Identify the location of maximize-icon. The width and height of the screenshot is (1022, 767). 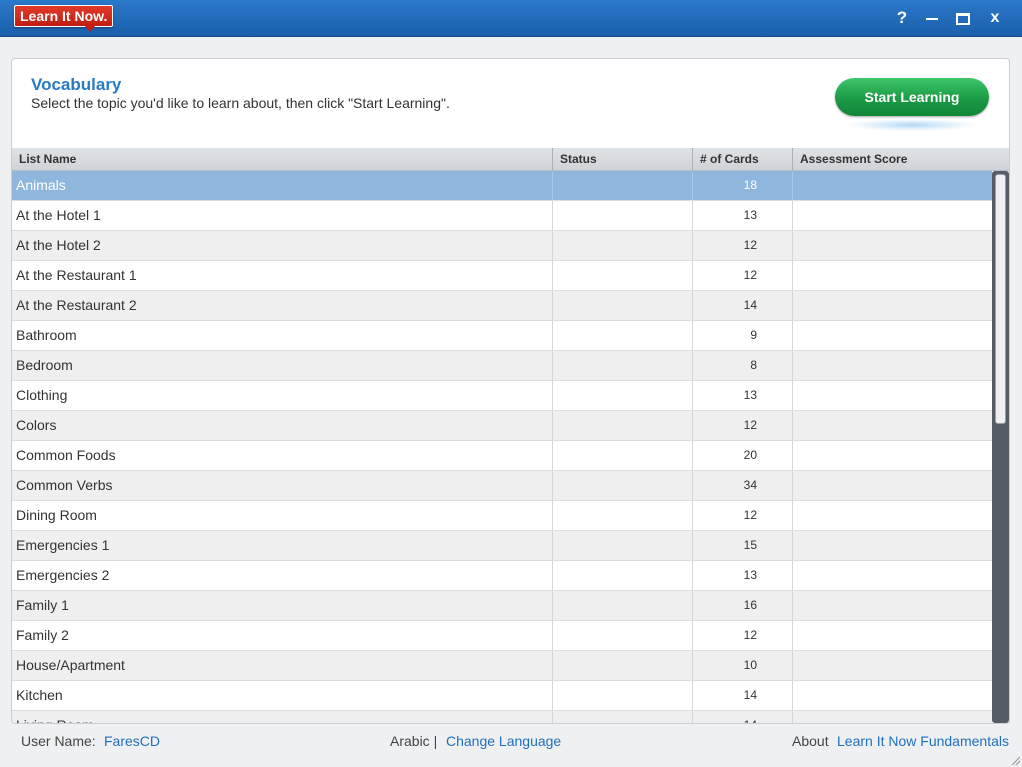
(963, 18).